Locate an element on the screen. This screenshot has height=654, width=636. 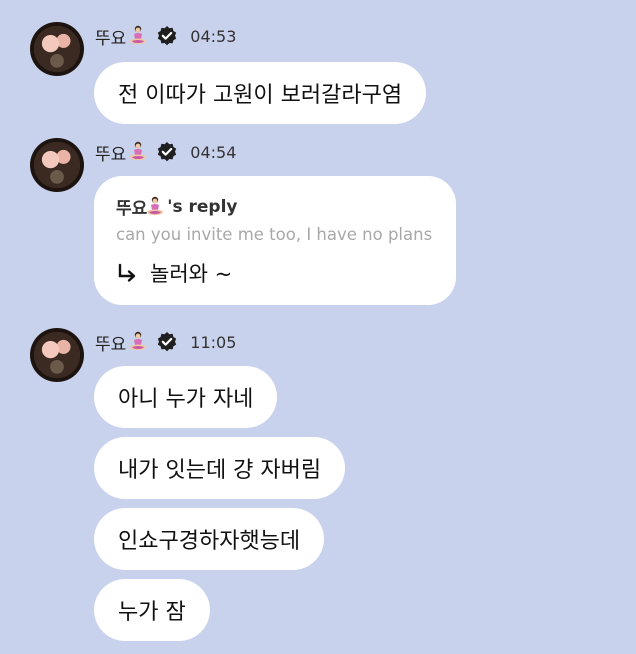
message-header: 뚜요 04:54 is located at coordinates (165, 152).